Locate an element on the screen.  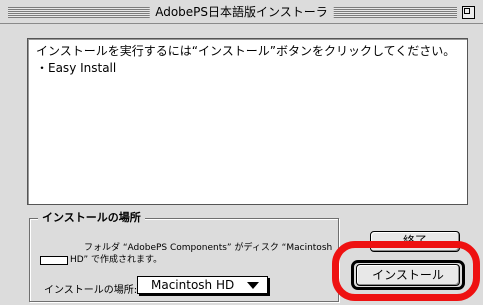
folder-icon is located at coordinates (54, 260).